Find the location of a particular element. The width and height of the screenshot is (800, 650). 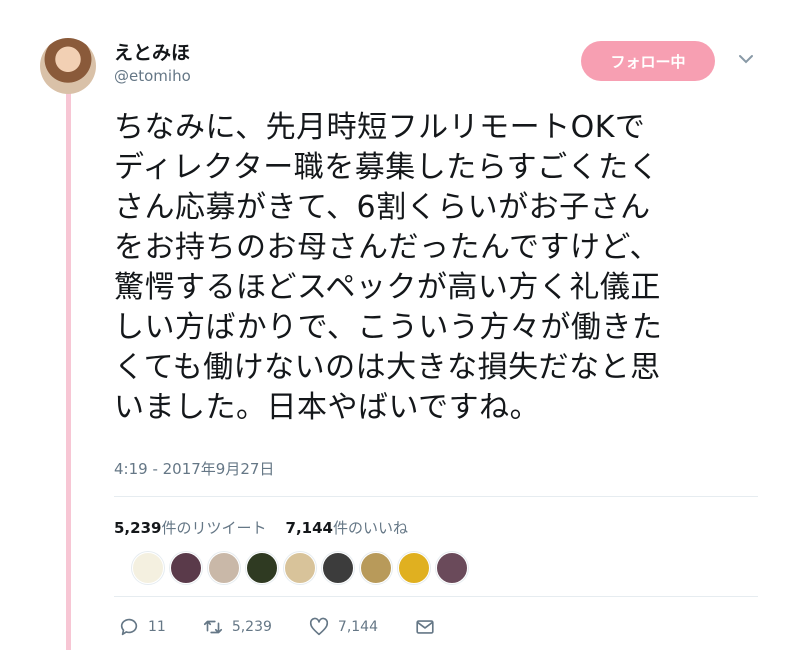

reply-icon is located at coordinates (129, 627).